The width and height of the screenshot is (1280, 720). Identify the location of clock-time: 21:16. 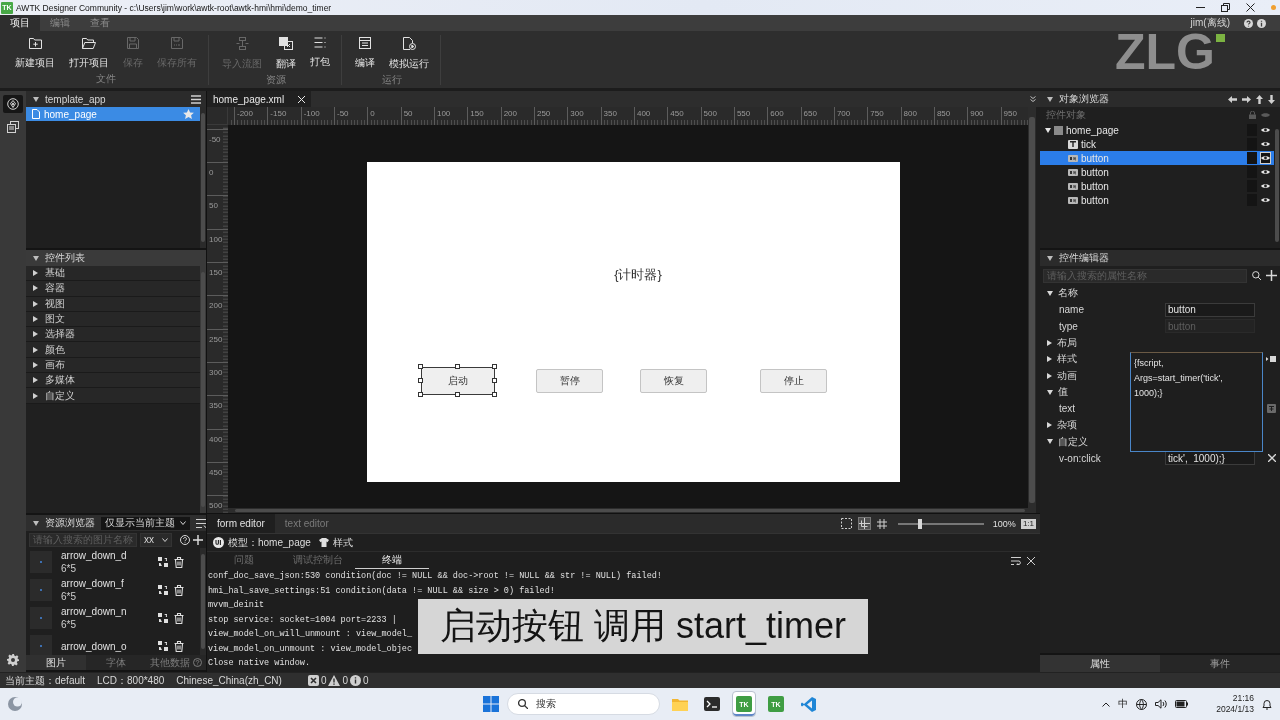
(1243, 698).